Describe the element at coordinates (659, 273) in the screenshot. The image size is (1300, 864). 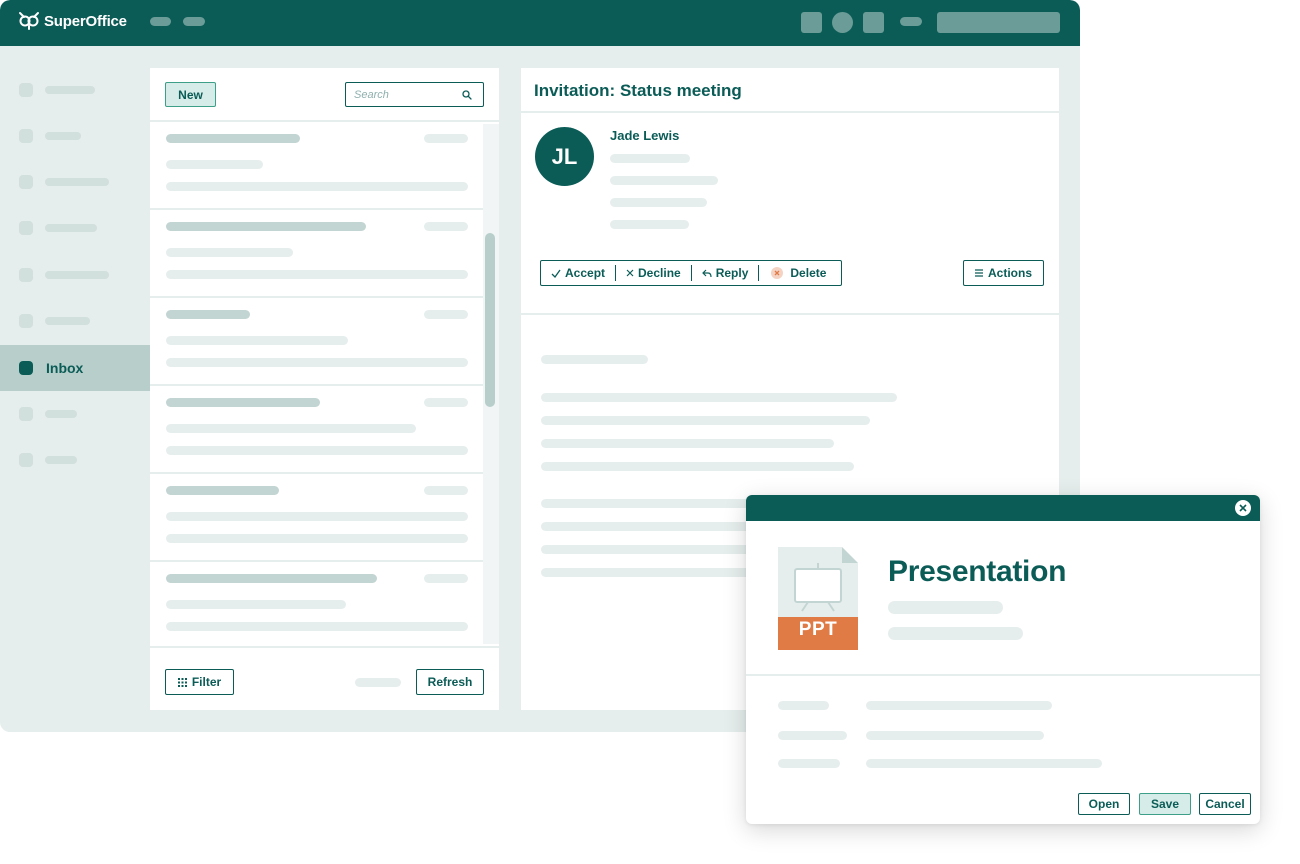
I see `decline-label: Decline` at that location.